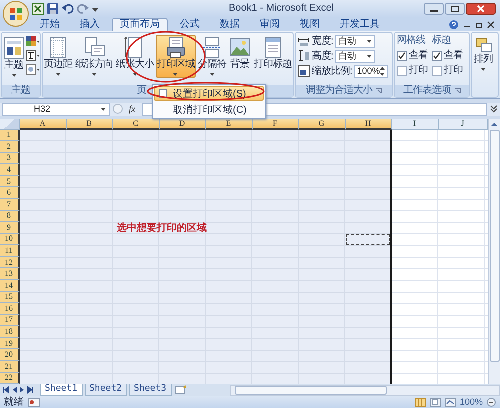 The height and width of the screenshot is (408, 500). What do you see at coordinates (34, 402) in the screenshot?
I see `macro-record-icon` at bounding box center [34, 402].